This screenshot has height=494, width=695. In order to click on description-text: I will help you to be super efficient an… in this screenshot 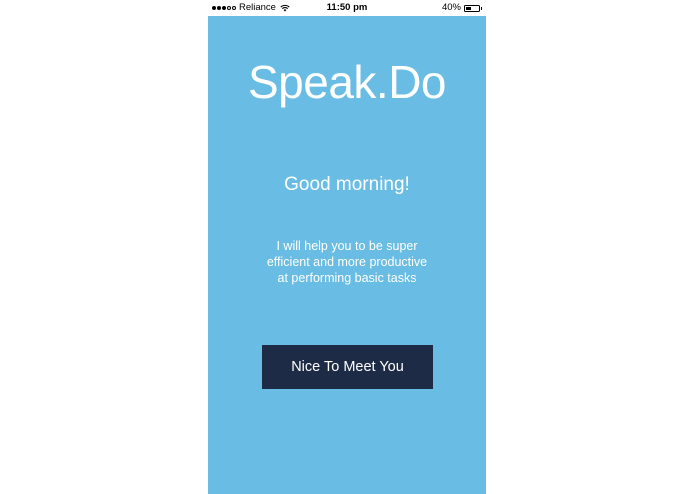, I will do `click(347, 262)`.